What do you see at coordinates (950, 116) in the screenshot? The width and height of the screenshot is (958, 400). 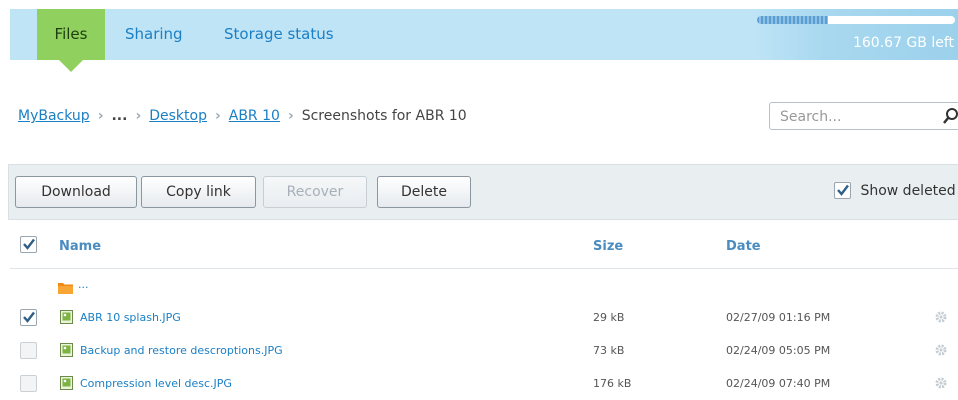 I see `search-icon` at bounding box center [950, 116].